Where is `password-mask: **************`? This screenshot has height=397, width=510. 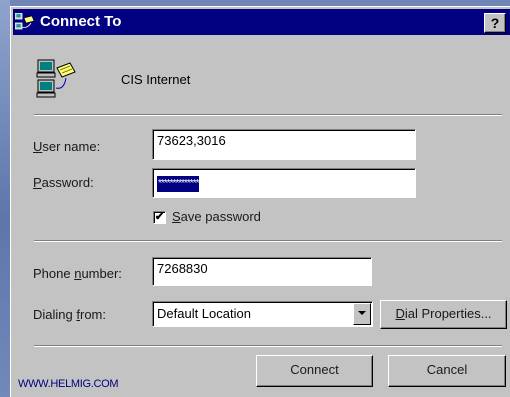
password-mask: ************** is located at coordinates (178, 184).